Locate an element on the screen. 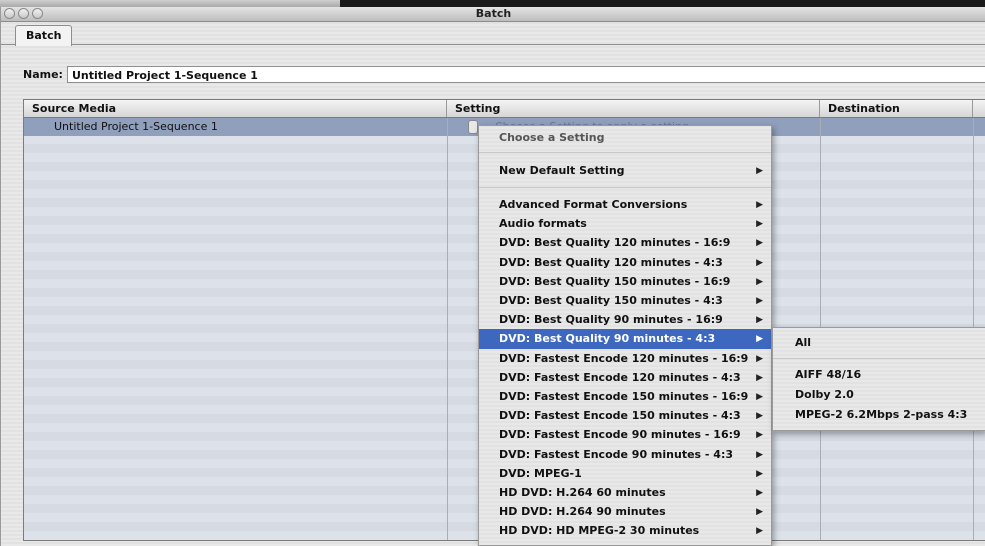  menu-item: DVD: Best Quality 90 minutes - 16:9 ▶ is located at coordinates (625, 320).